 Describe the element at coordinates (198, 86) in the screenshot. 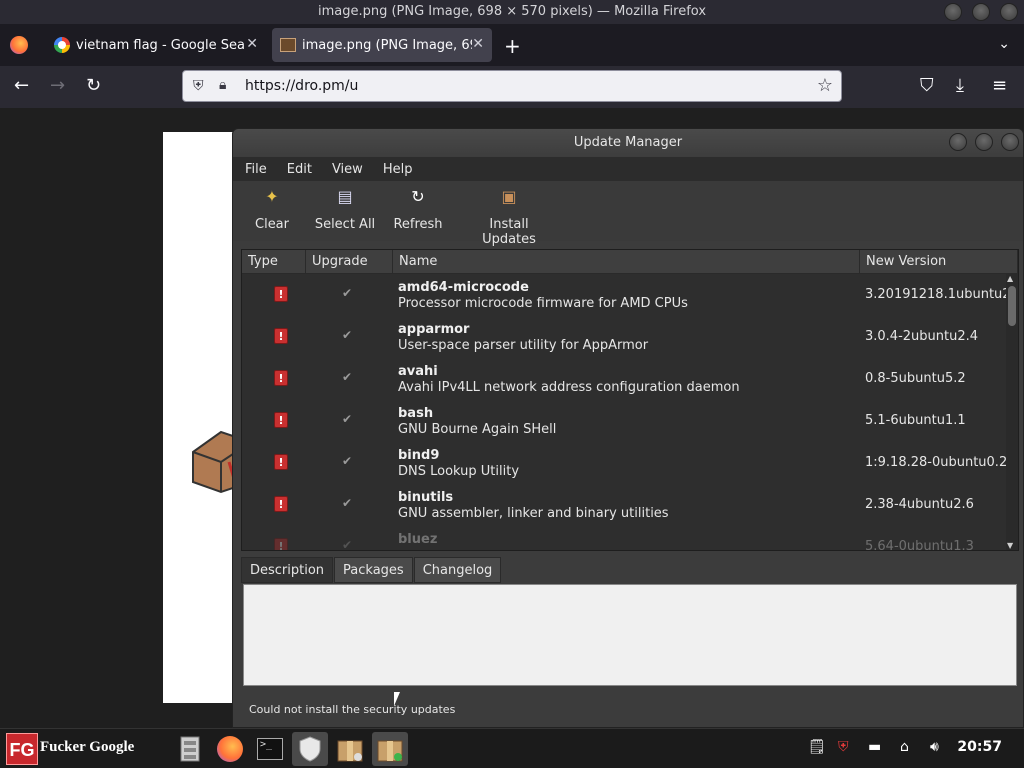

I see `tracking-protection-shield-icon: ⛨` at that location.